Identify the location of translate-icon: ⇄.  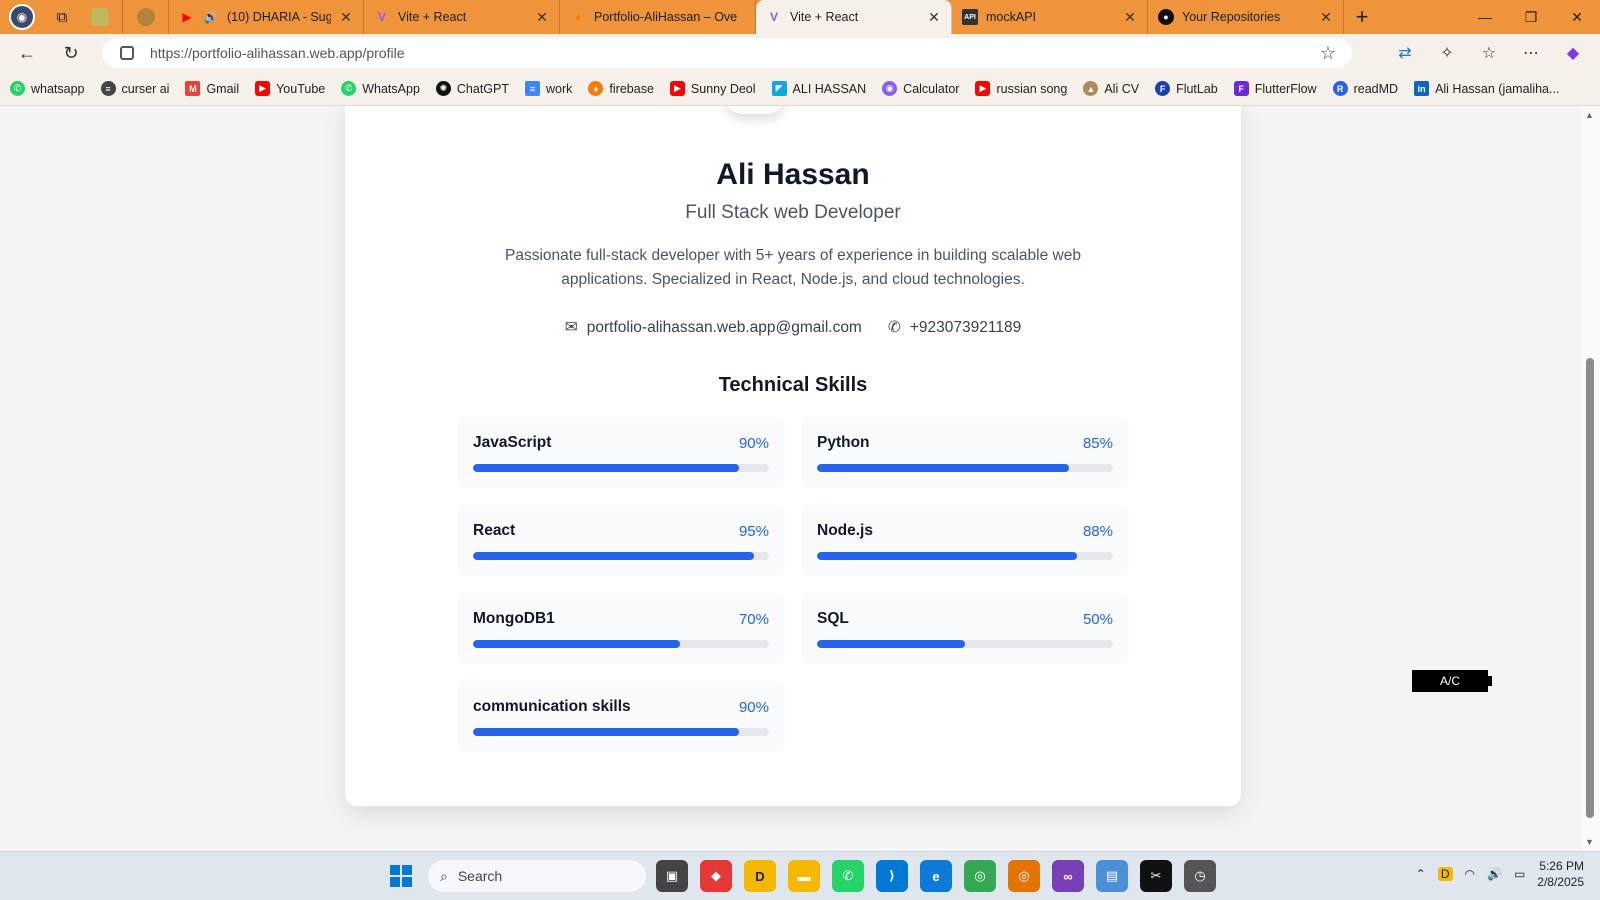
(1405, 53).